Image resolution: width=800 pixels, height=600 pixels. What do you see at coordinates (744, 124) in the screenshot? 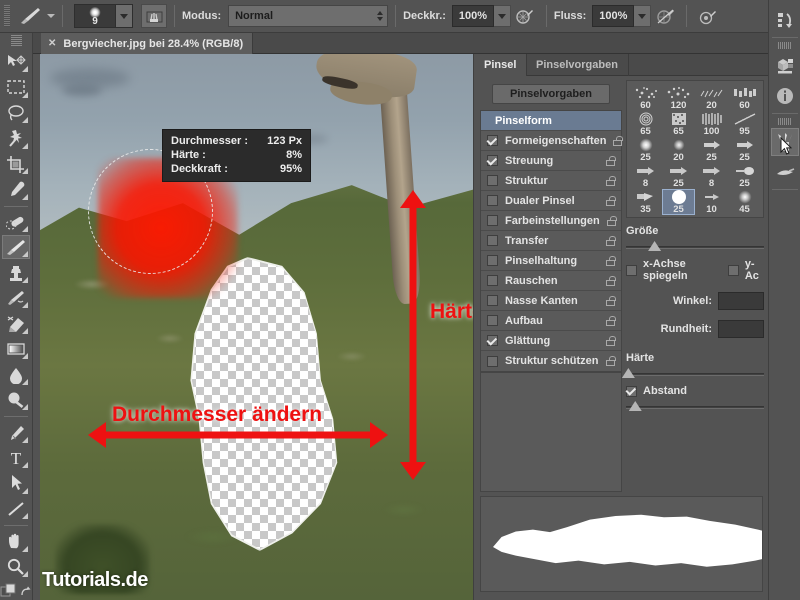
I see `brush-preset-cell: 95` at bounding box center [744, 124].